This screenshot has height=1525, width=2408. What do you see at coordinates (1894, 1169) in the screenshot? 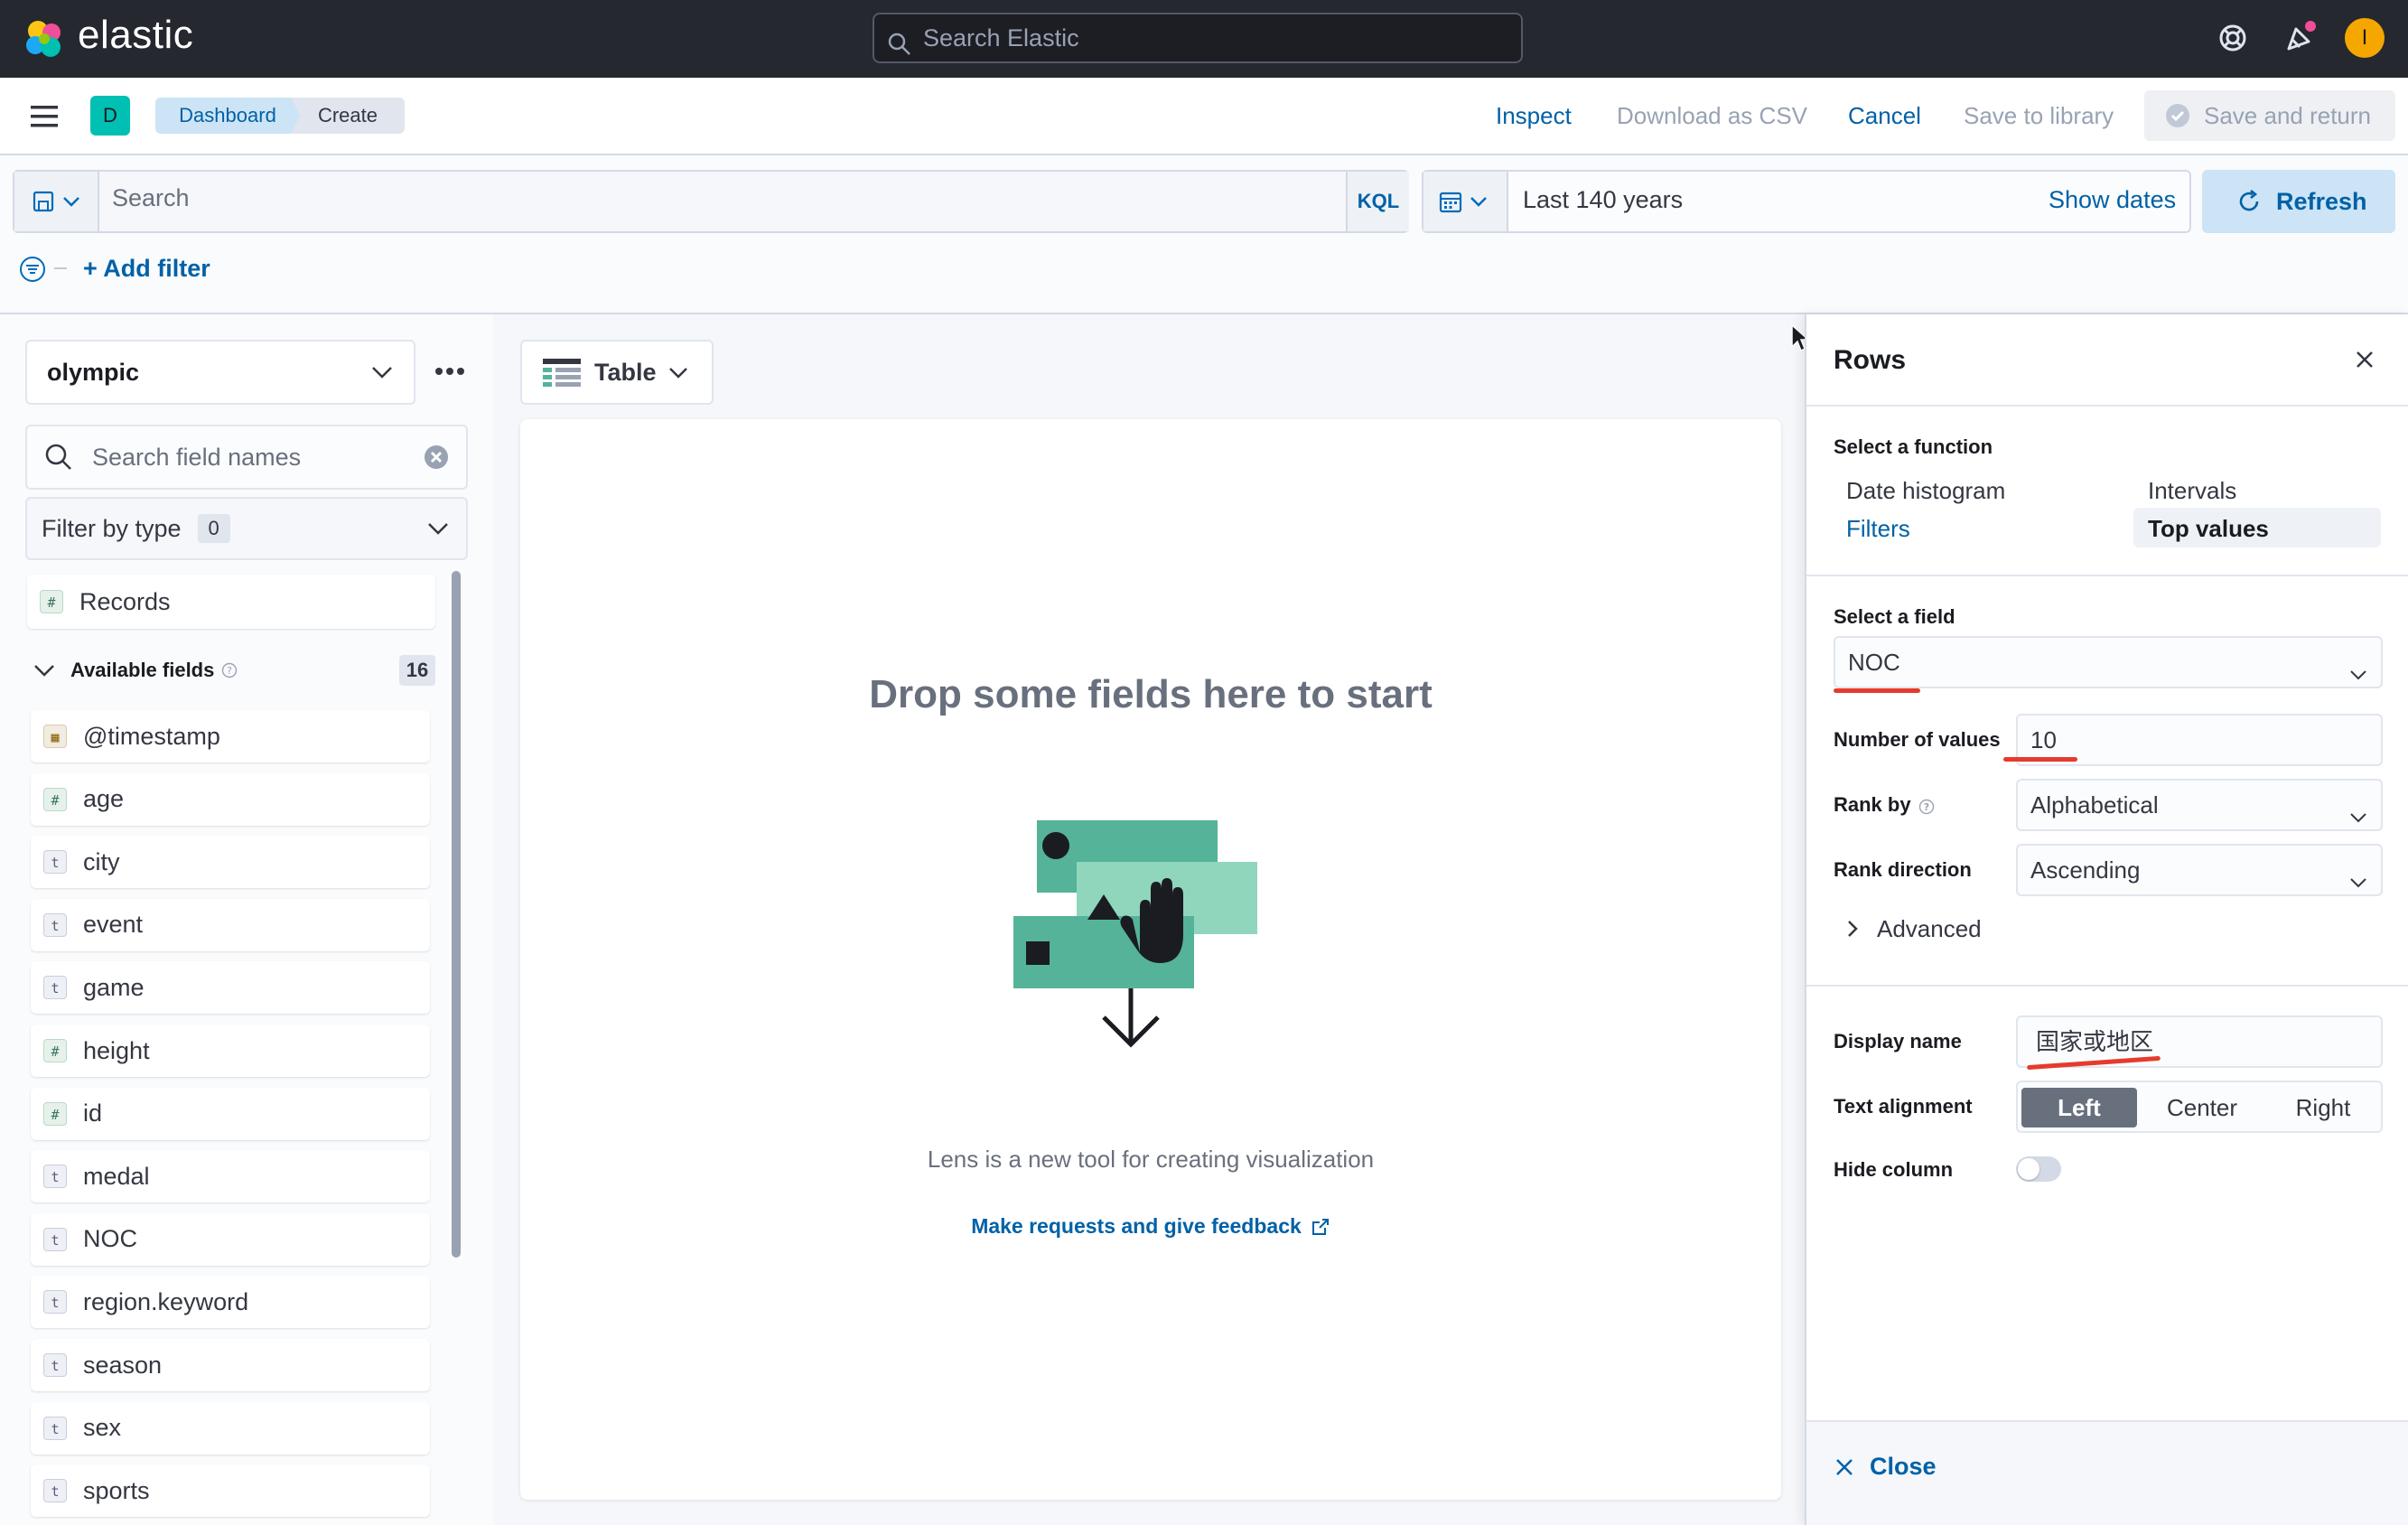
I see `hide-column-label: Hide column` at bounding box center [1894, 1169].